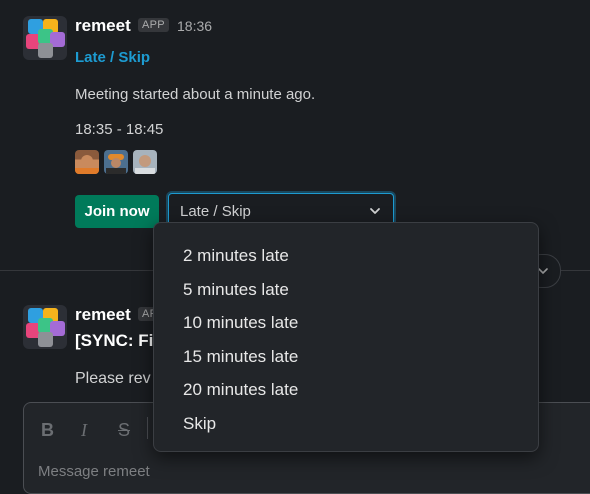  What do you see at coordinates (195, 94) in the screenshot?
I see `meeting-status-text: Meeting started about a minute ago.` at bounding box center [195, 94].